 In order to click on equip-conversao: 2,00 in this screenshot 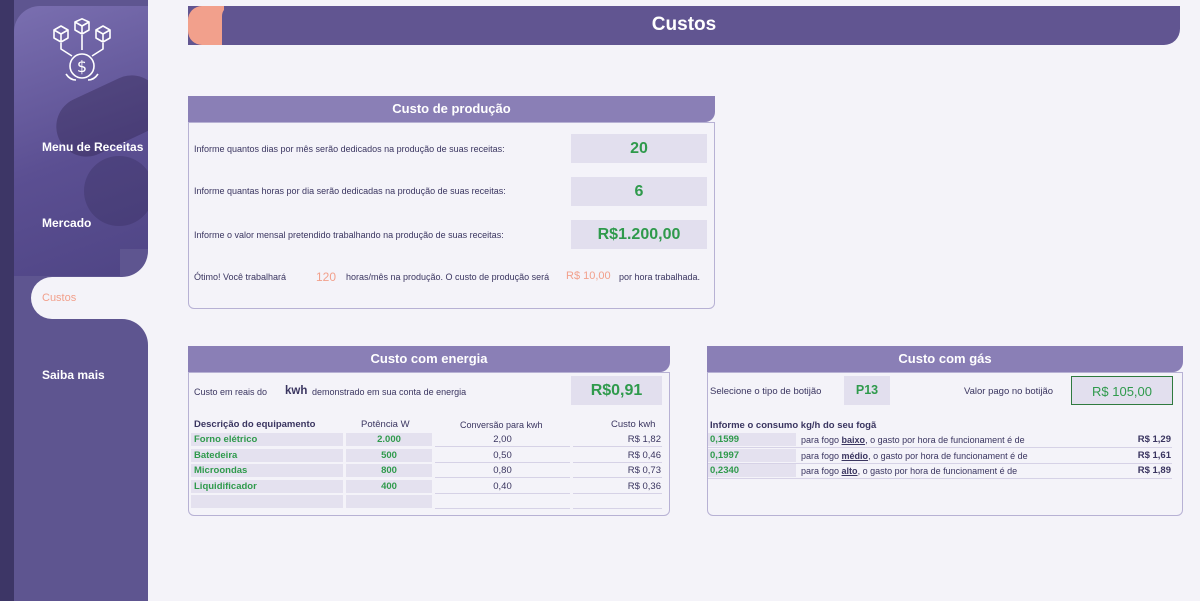, I will do `click(502, 439)`.